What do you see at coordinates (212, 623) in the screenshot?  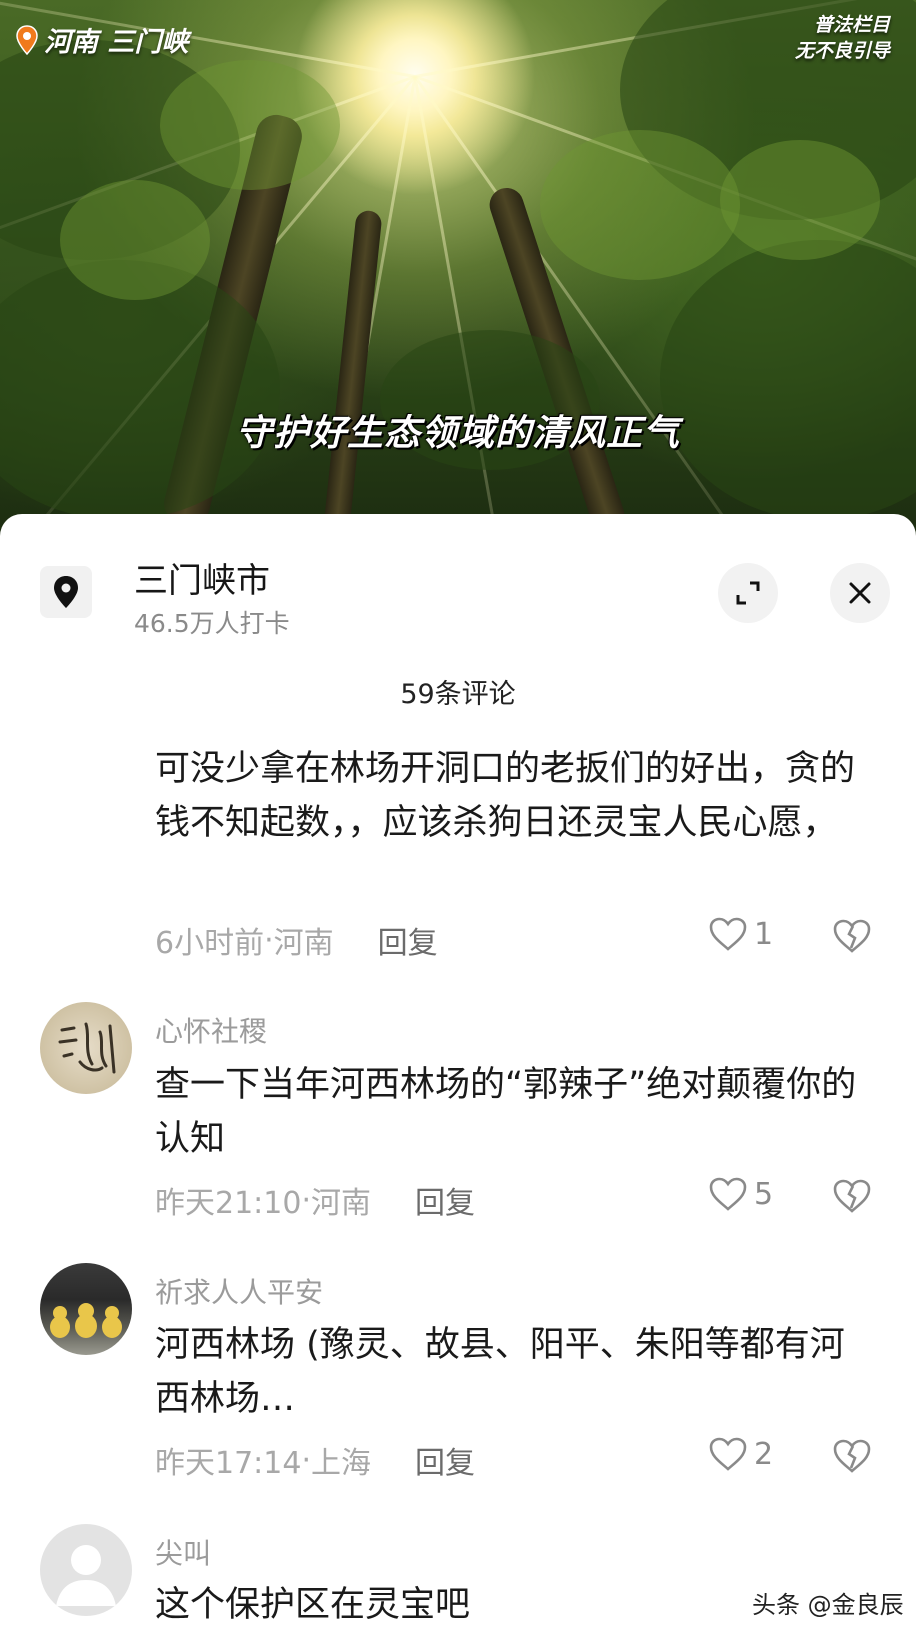 I see `place-checkins: 46.5万人打卡` at bounding box center [212, 623].